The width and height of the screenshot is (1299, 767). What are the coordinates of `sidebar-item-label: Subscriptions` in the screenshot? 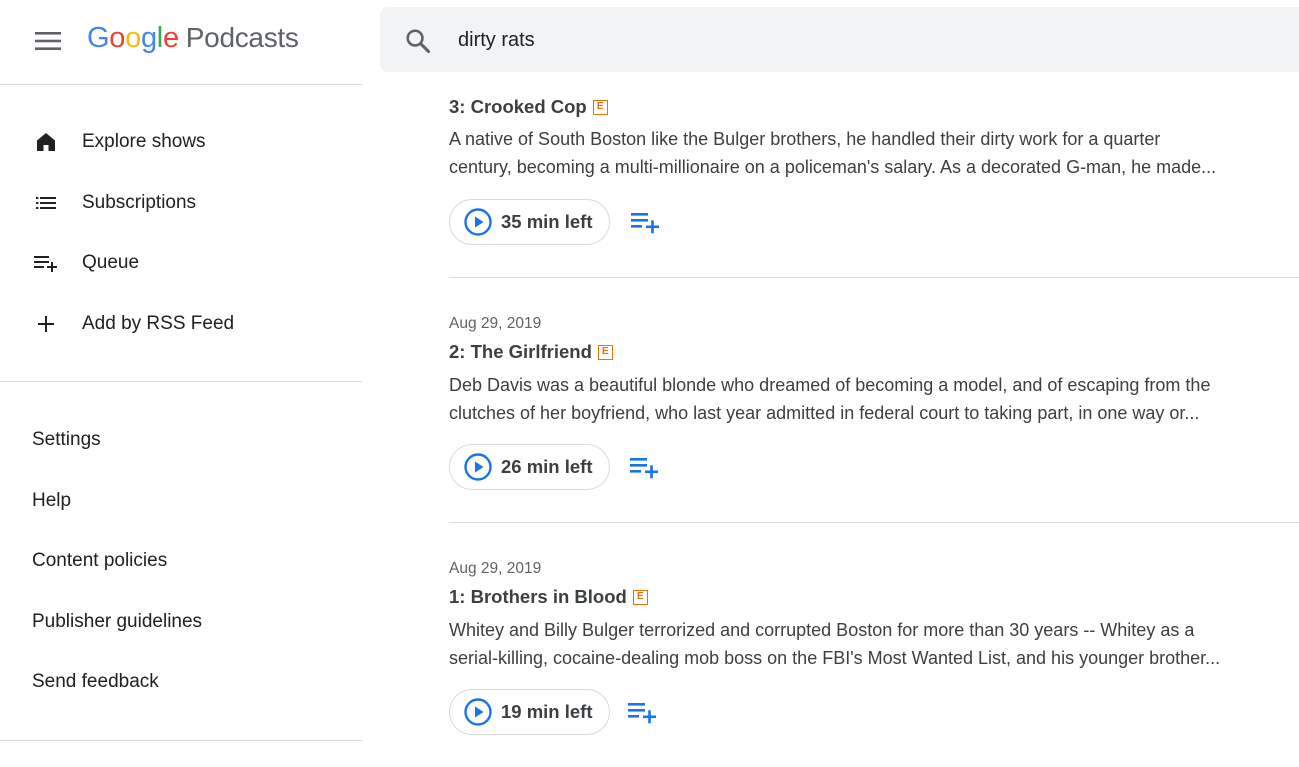 It's located at (139, 202).